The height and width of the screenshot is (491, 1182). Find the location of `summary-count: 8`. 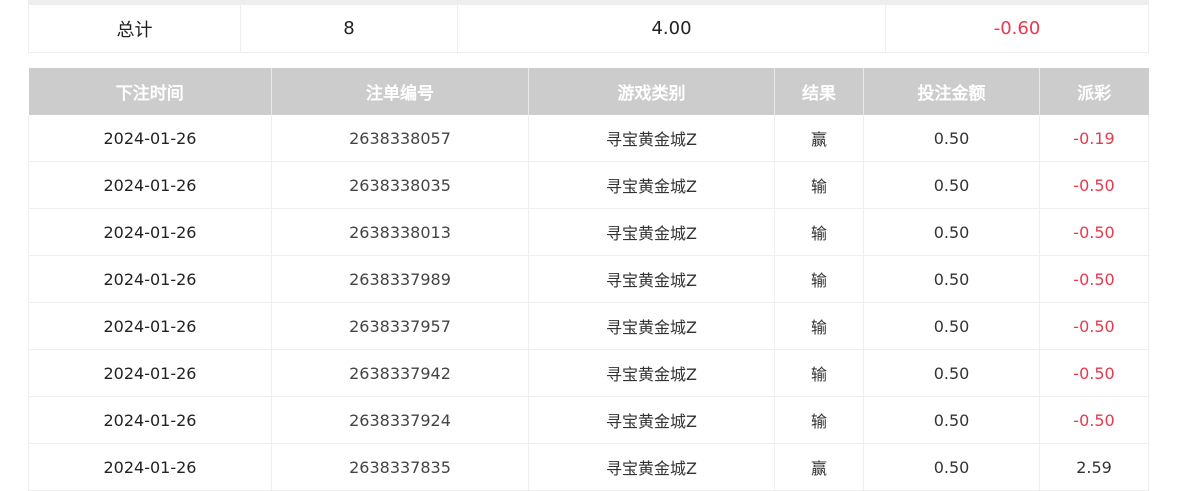

summary-count: 8 is located at coordinates (349, 26).